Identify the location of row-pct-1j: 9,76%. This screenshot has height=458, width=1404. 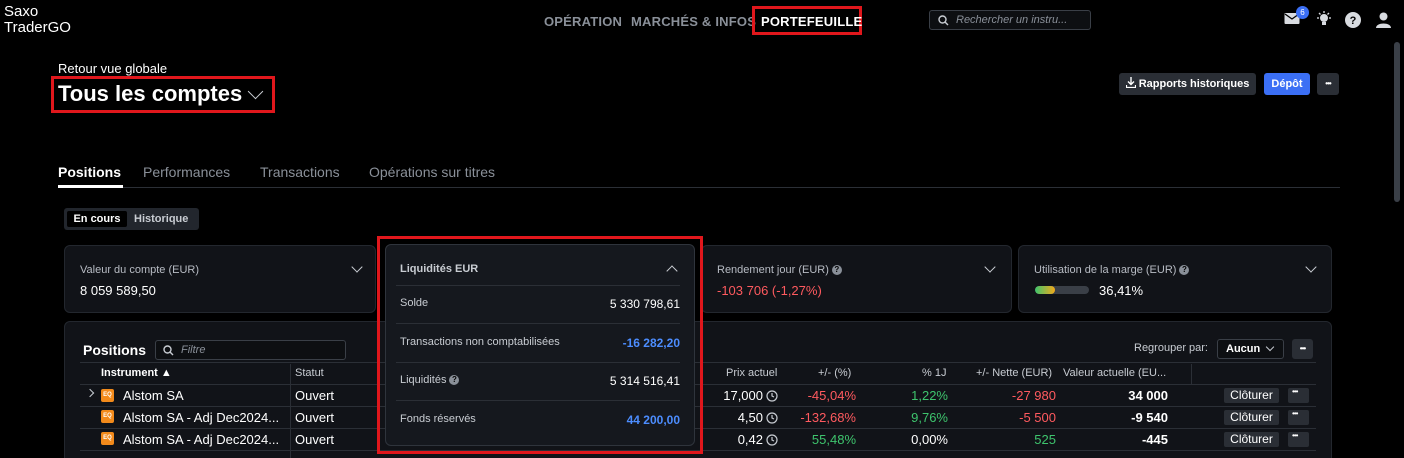
(929, 417).